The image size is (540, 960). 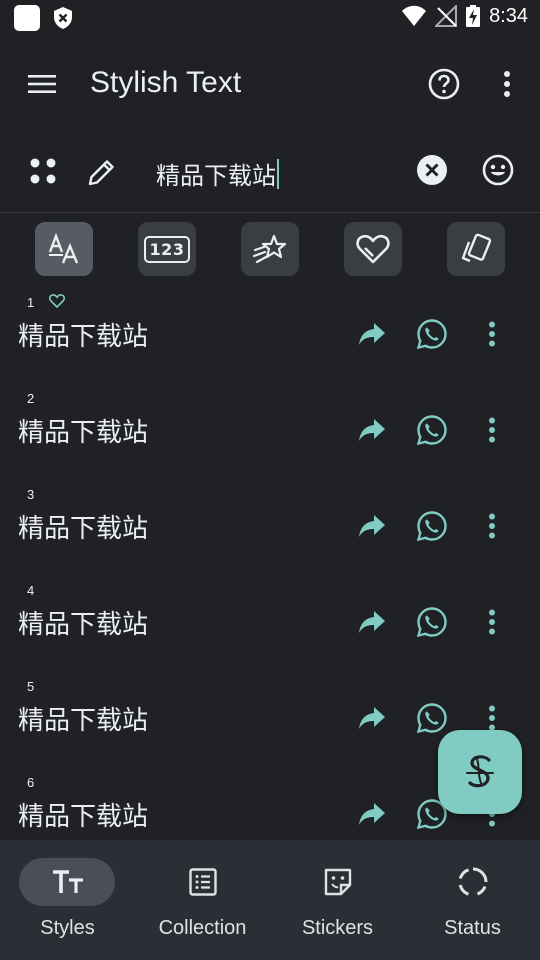 I want to click on list-item: 1 精品下载站, so click(x=270, y=336).